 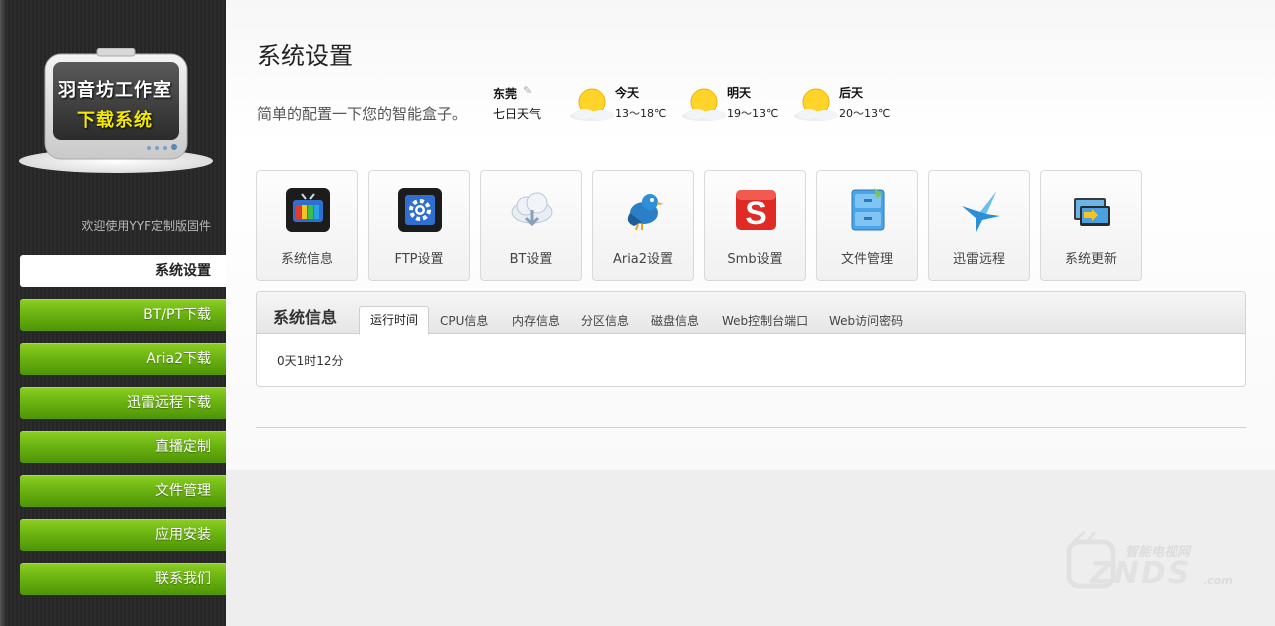 What do you see at coordinates (753, 113) in the screenshot?
I see `weather-day-temp: 19～13℃` at bounding box center [753, 113].